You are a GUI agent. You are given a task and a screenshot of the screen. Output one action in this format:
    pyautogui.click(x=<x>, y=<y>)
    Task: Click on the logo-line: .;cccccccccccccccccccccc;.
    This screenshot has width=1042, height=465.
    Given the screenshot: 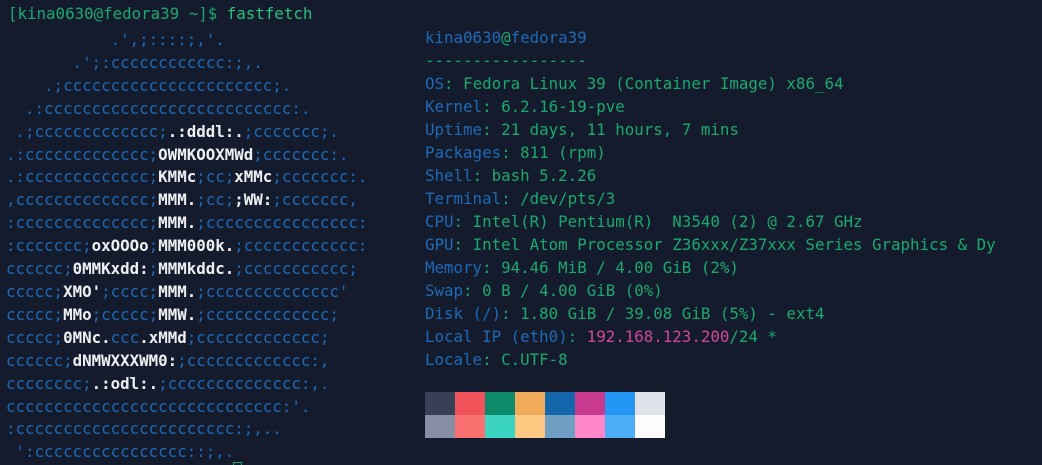 What is the action you would take?
    pyautogui.click(x=149, y=85)
    